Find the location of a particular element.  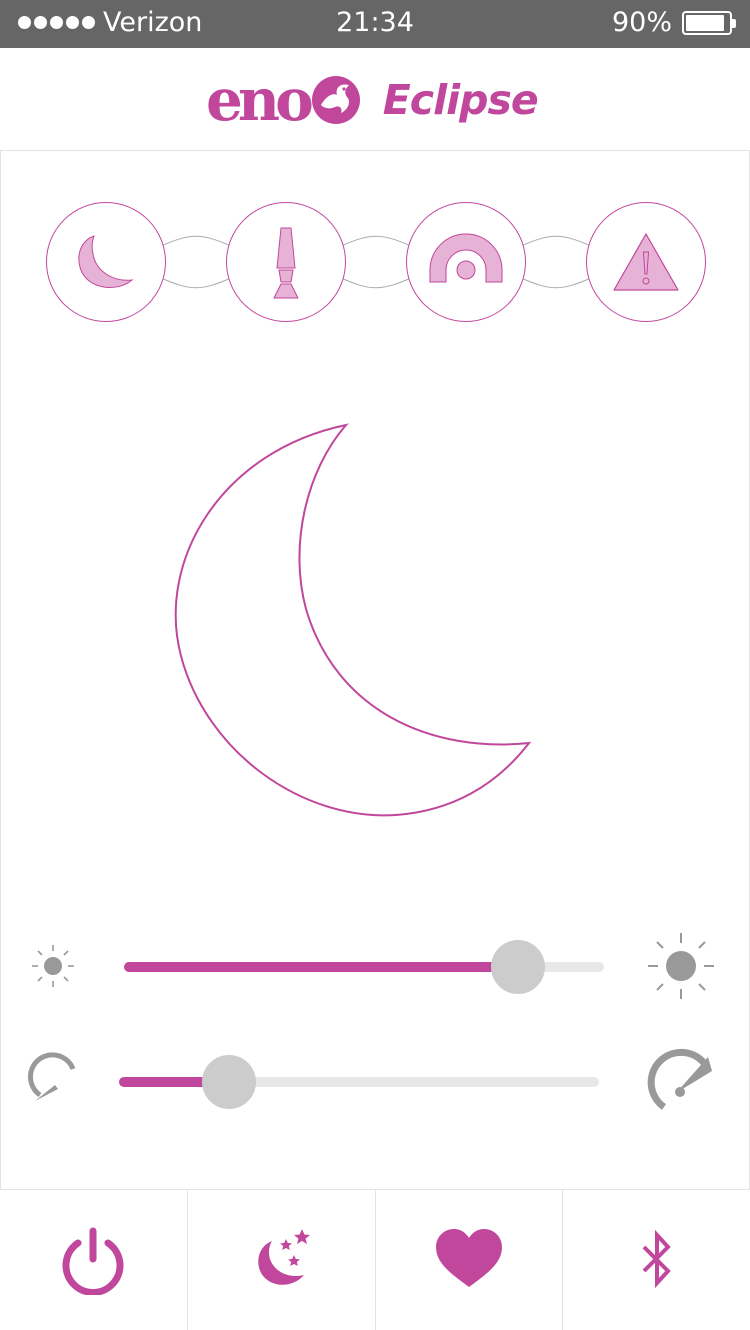

speedometer-slow-icon is located at coordinates (51, 1076).